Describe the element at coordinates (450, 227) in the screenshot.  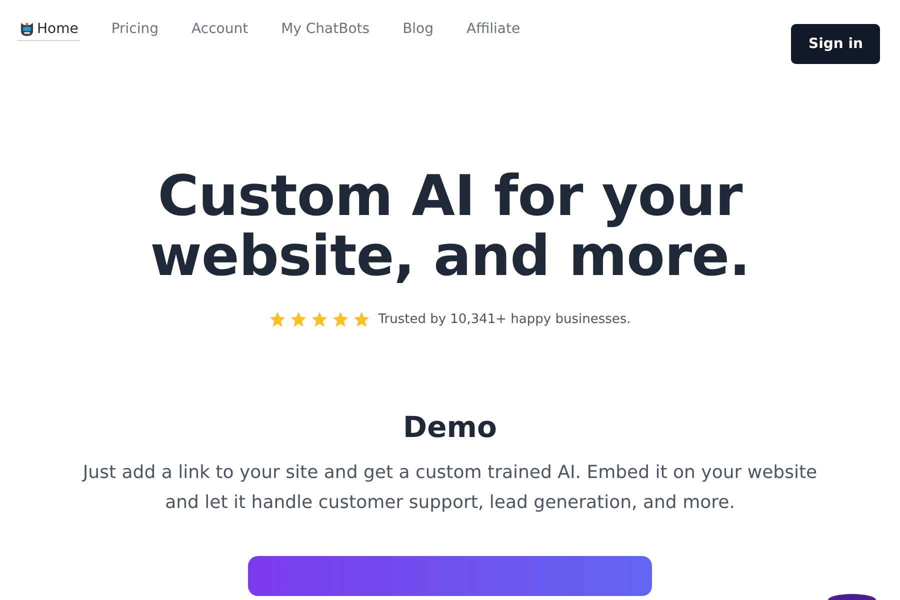
I see `hero-heading: Custom AI for your website, and more.` at that location.